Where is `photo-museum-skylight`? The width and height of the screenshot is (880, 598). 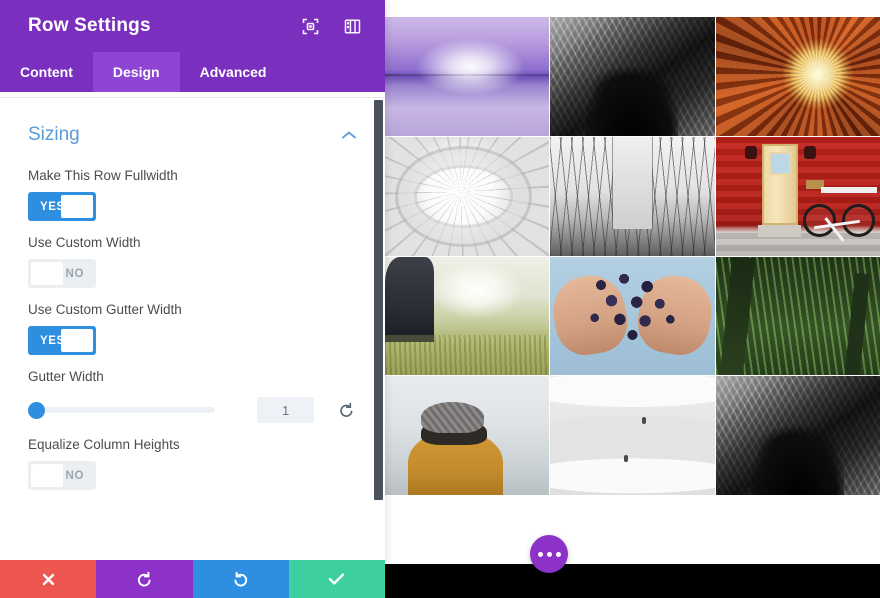 photo-museum-skylight is located at coordinates (467, 196).